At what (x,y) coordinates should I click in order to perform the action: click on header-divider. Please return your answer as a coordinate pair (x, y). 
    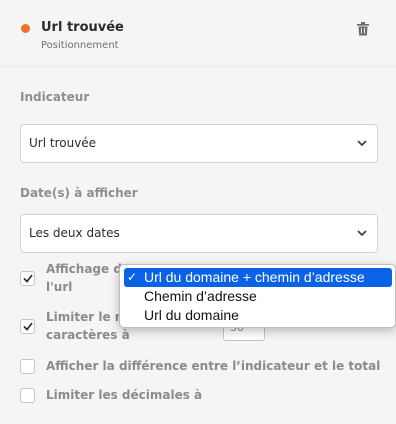
    Looking at the image, I should click on (198, 66).